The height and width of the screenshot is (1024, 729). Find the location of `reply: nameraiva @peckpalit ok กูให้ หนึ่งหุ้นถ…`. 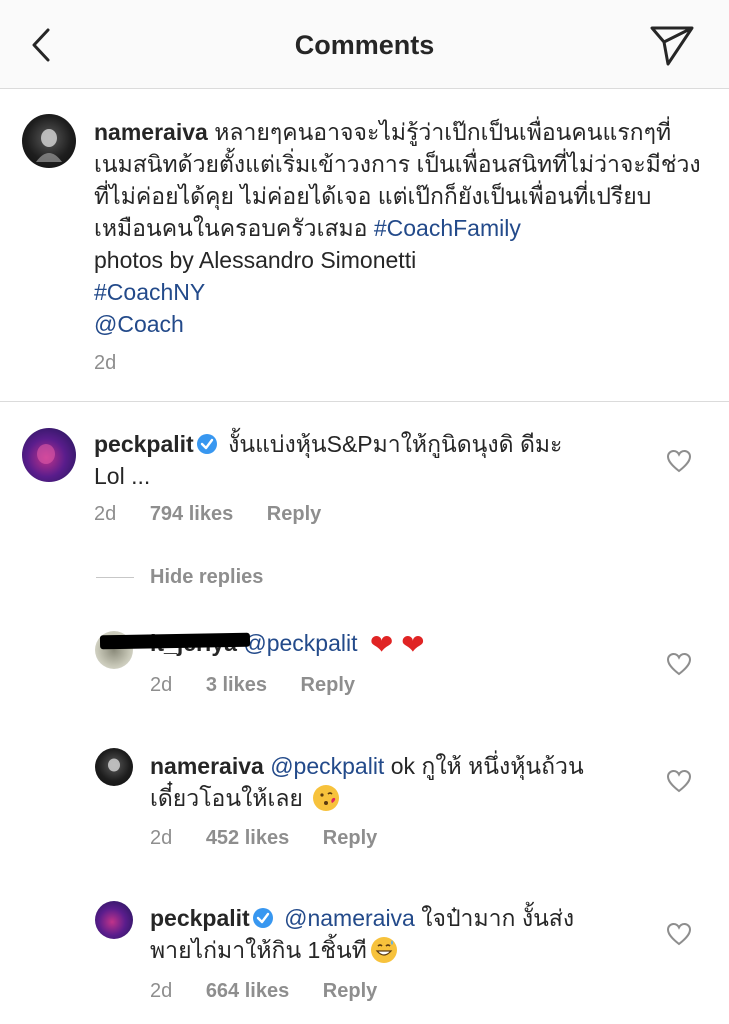

reply: nameraiva @peckpalit ok กูให้ หนึ่งหุ้นถ… is located at coordinates (400, 782).